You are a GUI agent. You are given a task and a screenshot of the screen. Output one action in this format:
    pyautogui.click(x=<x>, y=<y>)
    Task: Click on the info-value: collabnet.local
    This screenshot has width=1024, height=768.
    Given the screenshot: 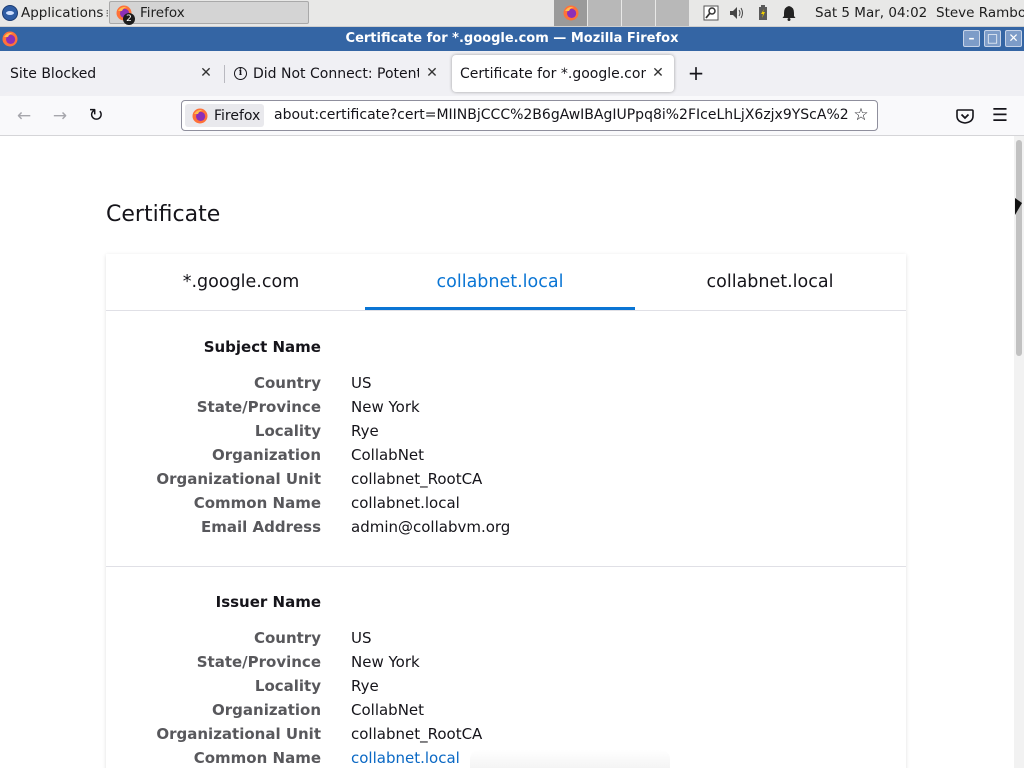 What is the action you would take?
    pyautogui.click(x=405, y=503)
    